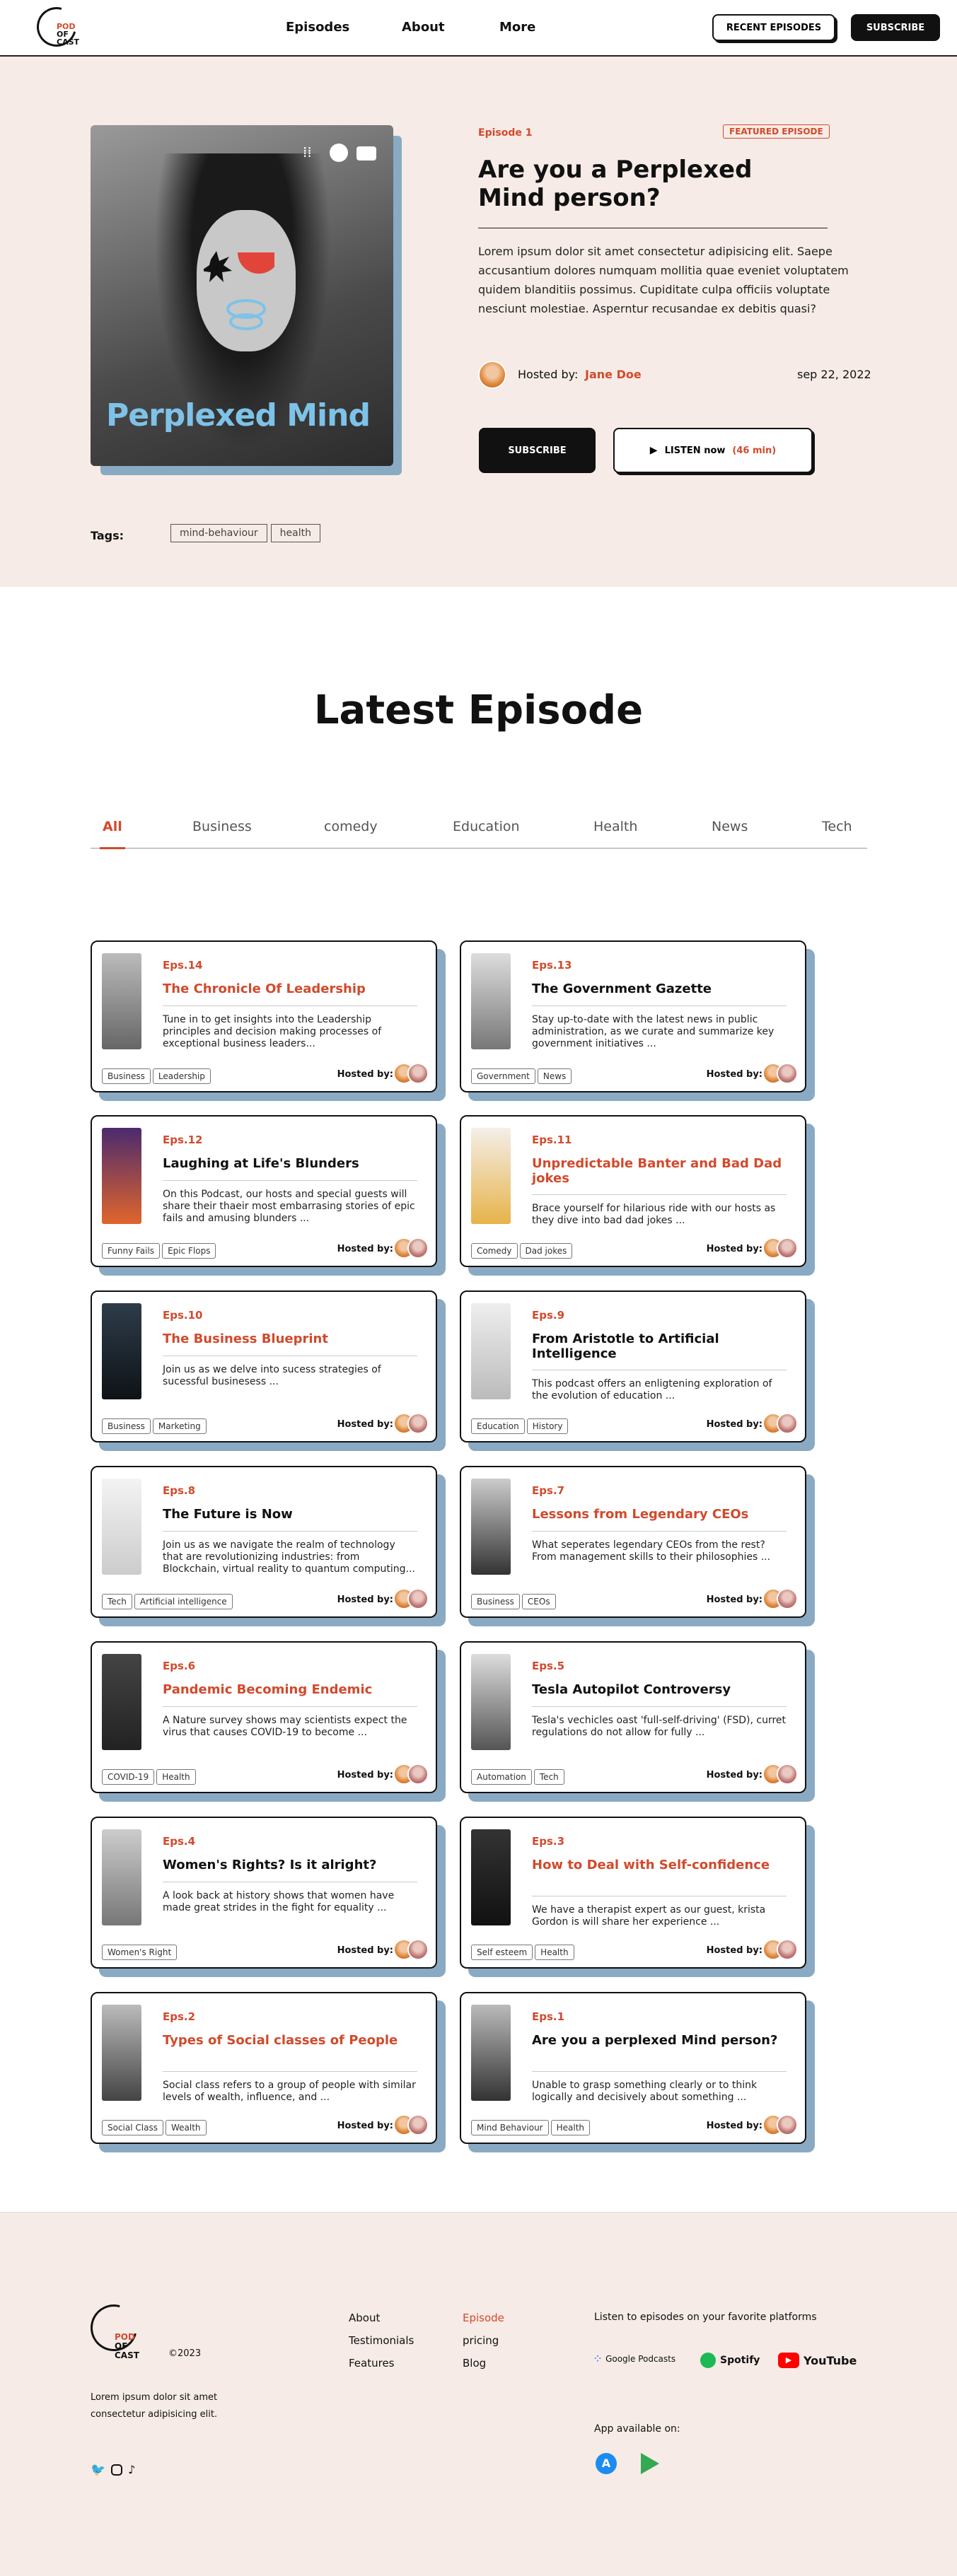 Image resolution: width=957 pixels, height=2576 pixels. What do you see at coordinates (730, 826) in the screenshot?
I see `filter-news: News` at bounding box center [730, 826].